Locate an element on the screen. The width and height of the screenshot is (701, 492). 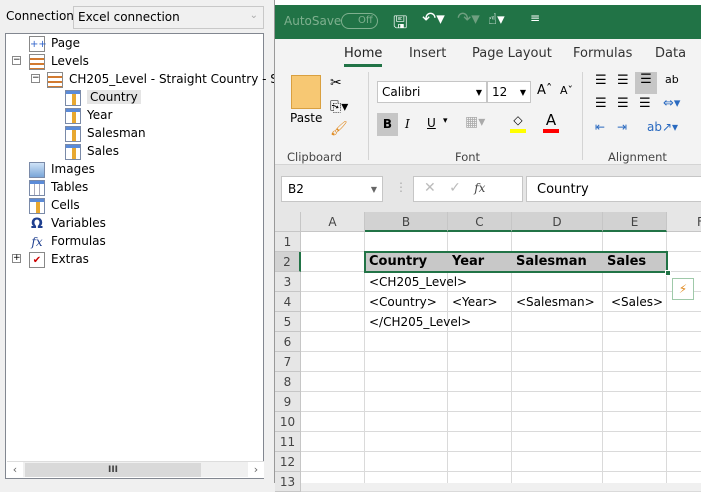
cell-b3: <CH205_Level> is located at coordinates (416, 282).